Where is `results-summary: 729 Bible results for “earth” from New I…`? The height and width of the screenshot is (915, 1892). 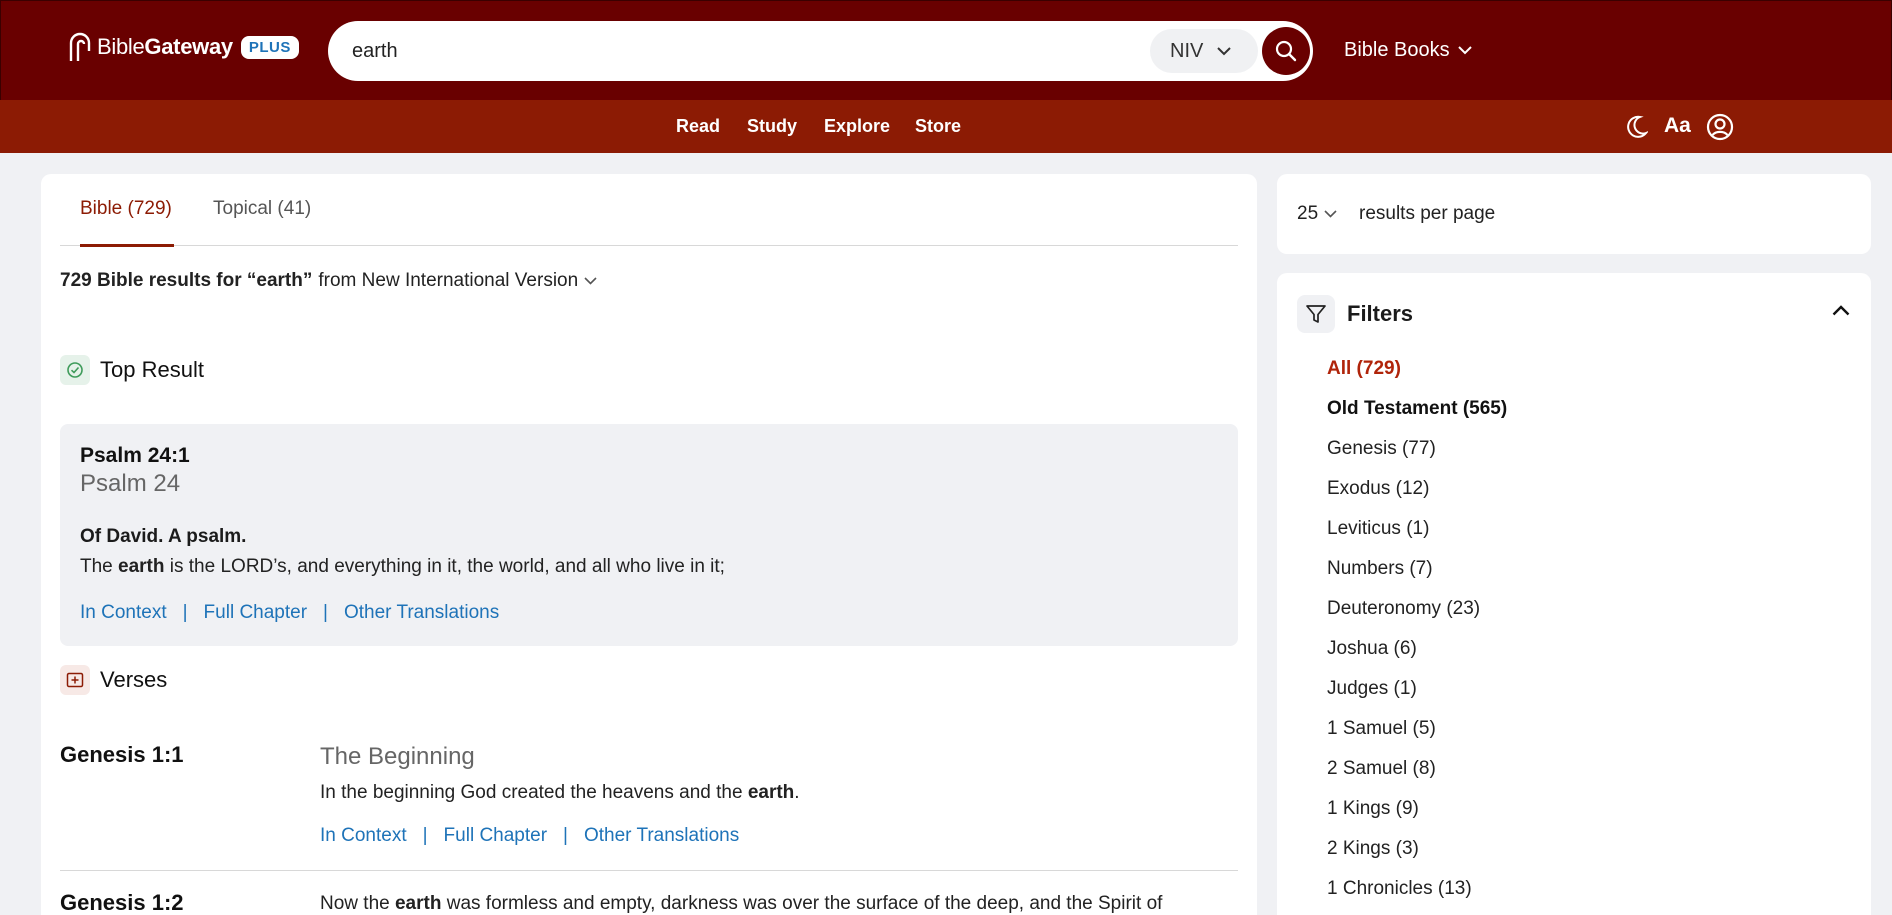
results-summary: 729 Bible results for “earth” from New I… is located at coordinates (328, 281).